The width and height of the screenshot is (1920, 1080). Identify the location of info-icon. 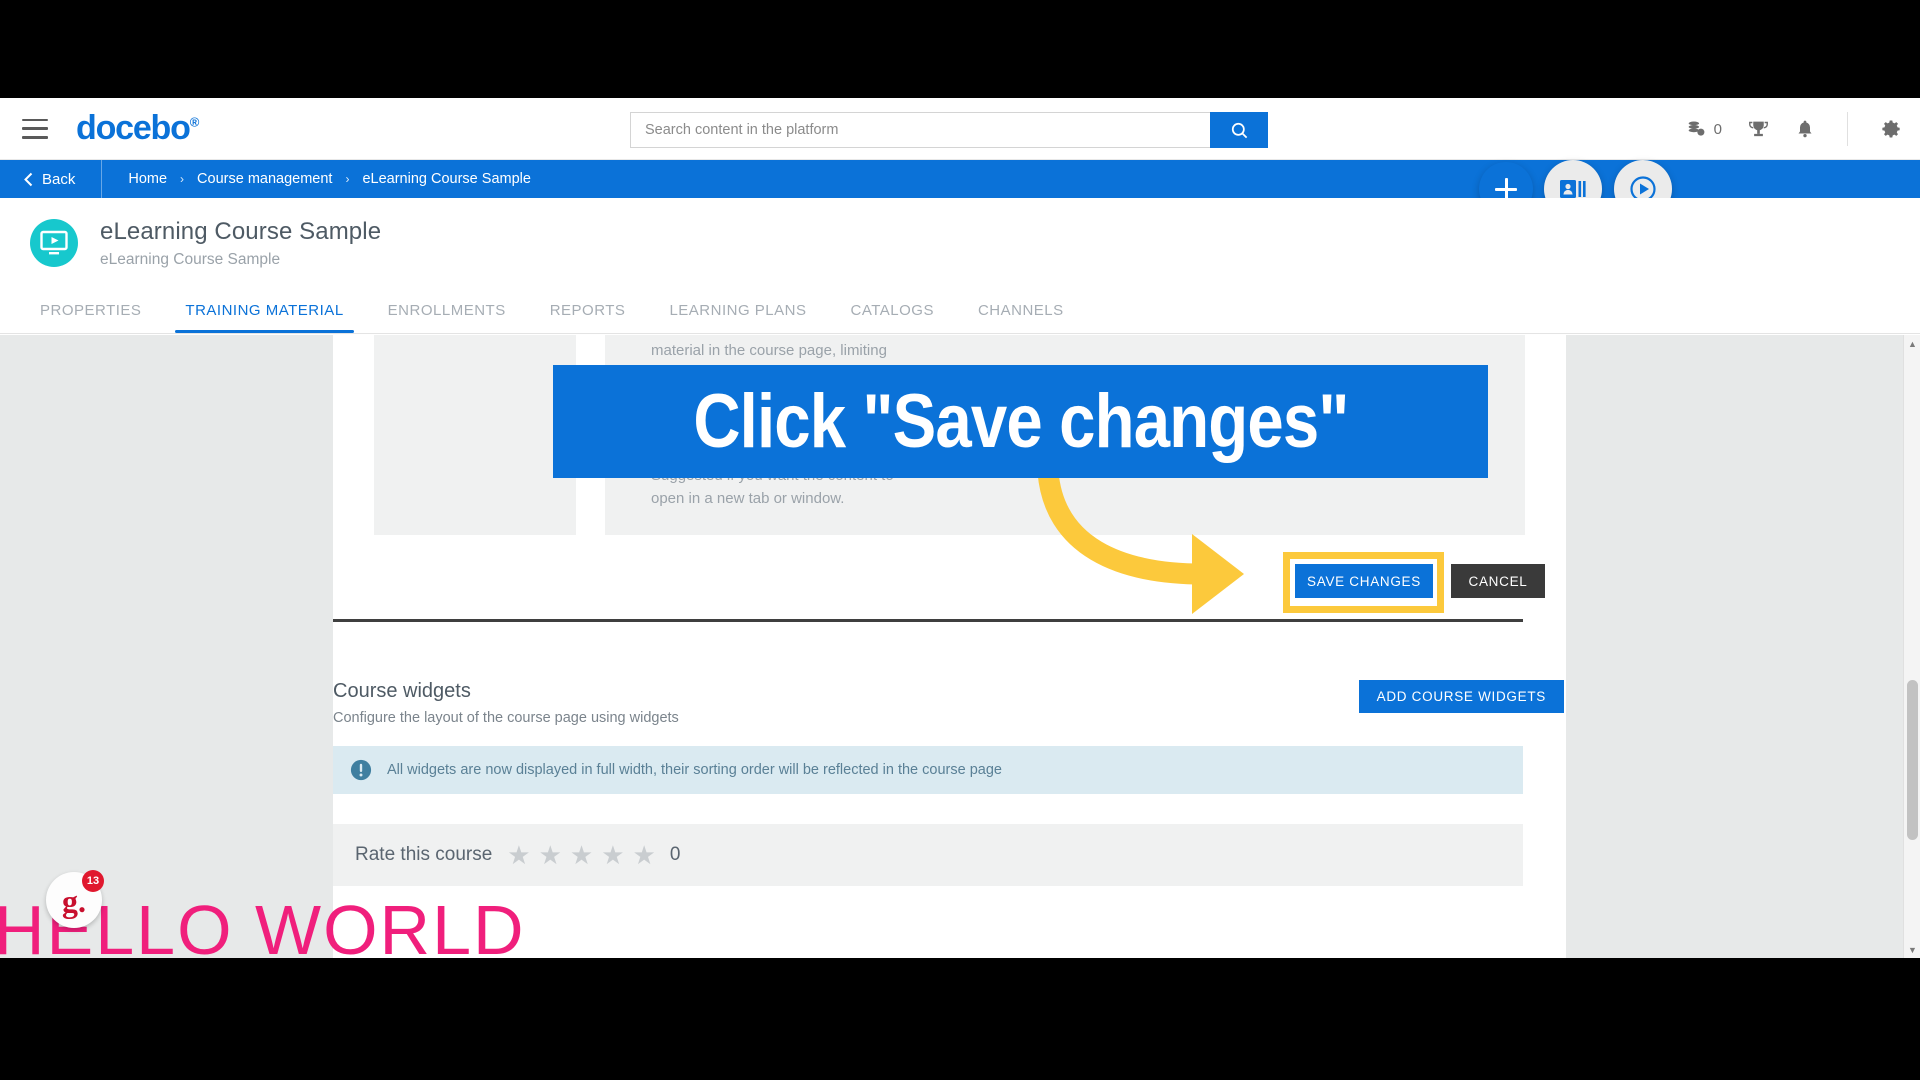
(361, 770).